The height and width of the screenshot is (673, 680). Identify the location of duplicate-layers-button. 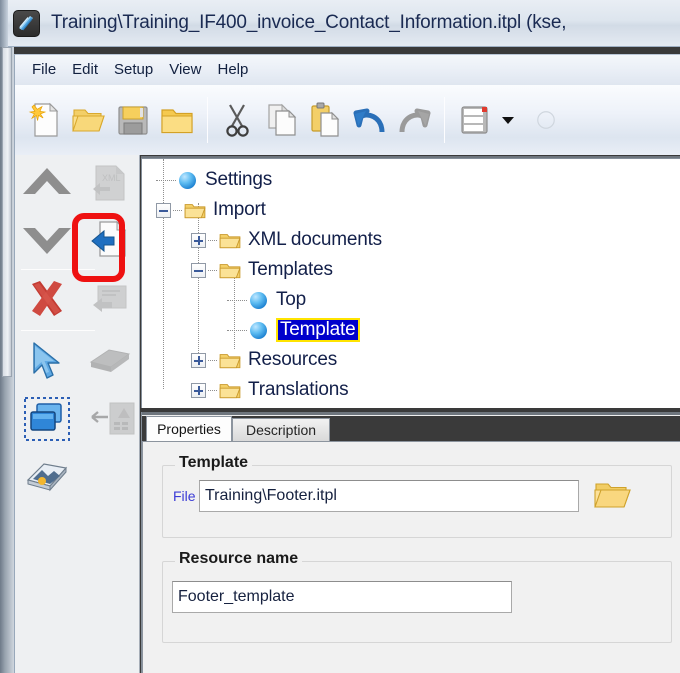
(46, 419).